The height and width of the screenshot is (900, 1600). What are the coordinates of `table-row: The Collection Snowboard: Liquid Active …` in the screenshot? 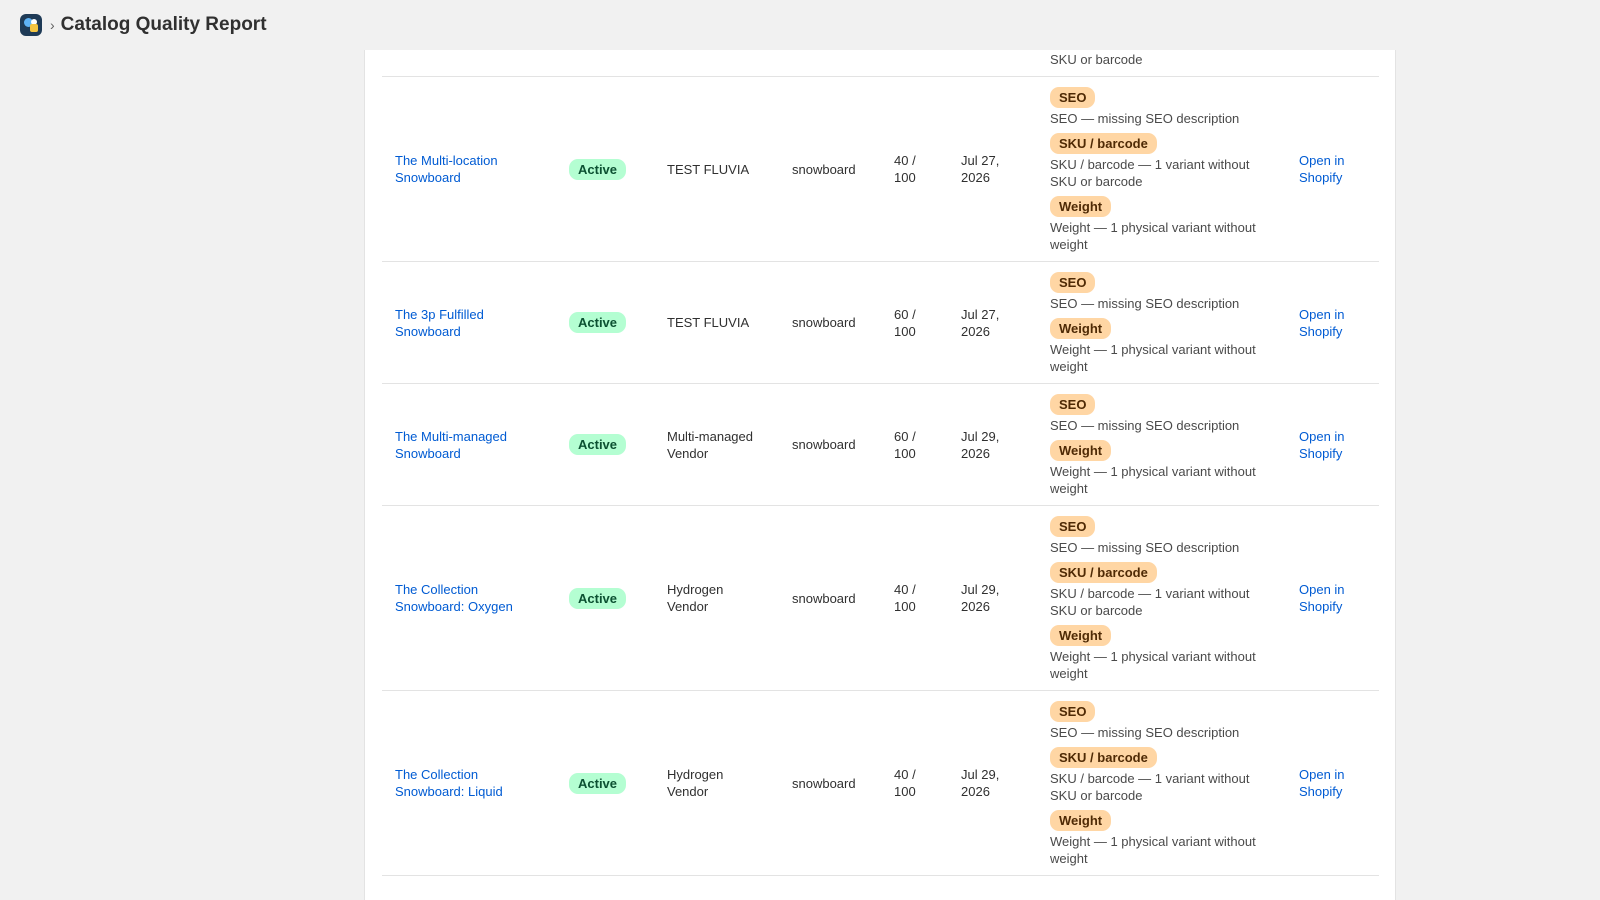 It's located at (880, 783).